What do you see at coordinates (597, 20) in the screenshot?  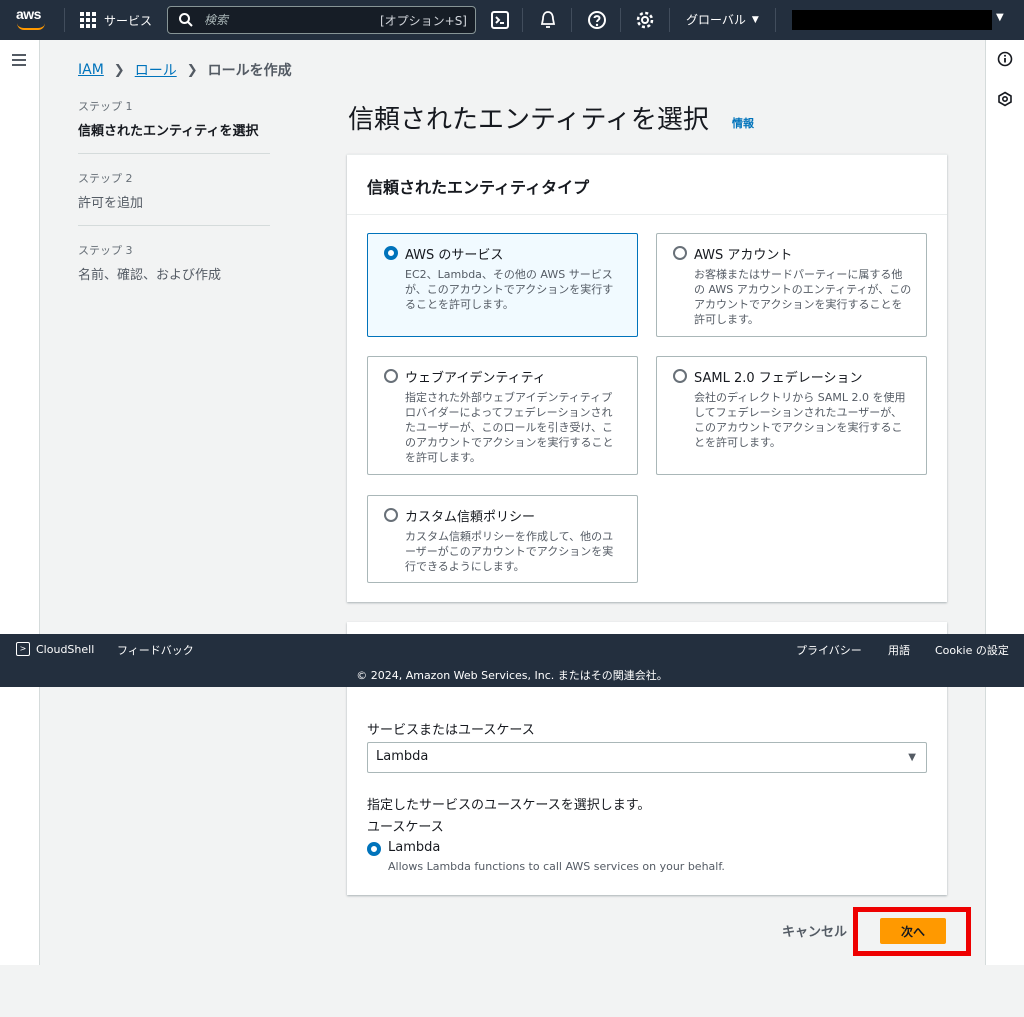 I see `help-icon` at bounding box center [597, 20].